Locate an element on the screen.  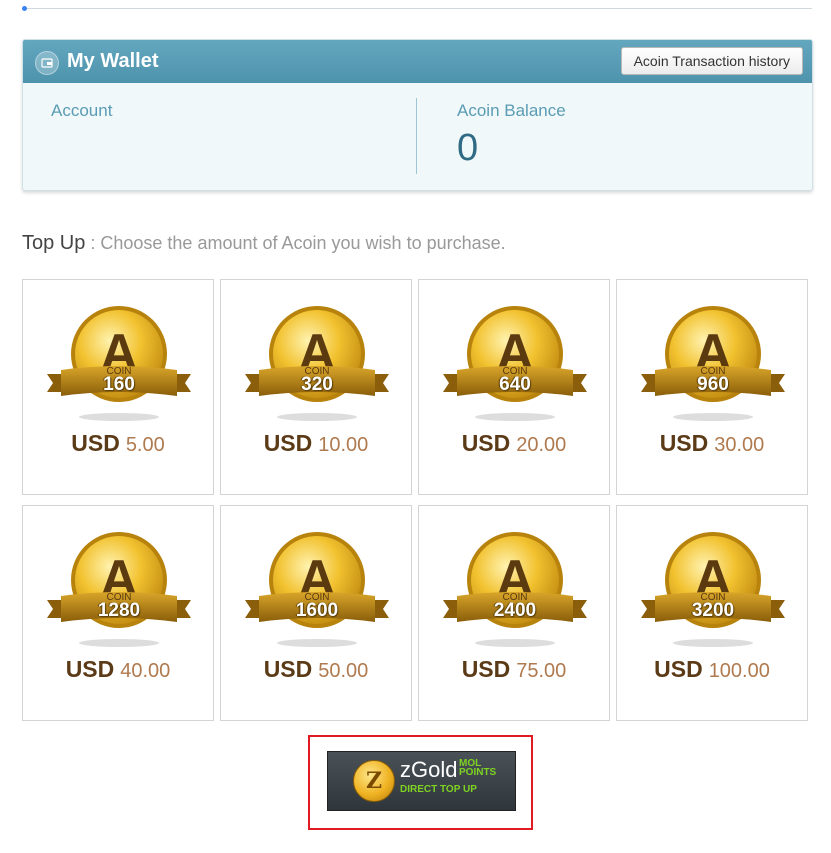
price: USD 75.00 is located at coordinates (514, 669).